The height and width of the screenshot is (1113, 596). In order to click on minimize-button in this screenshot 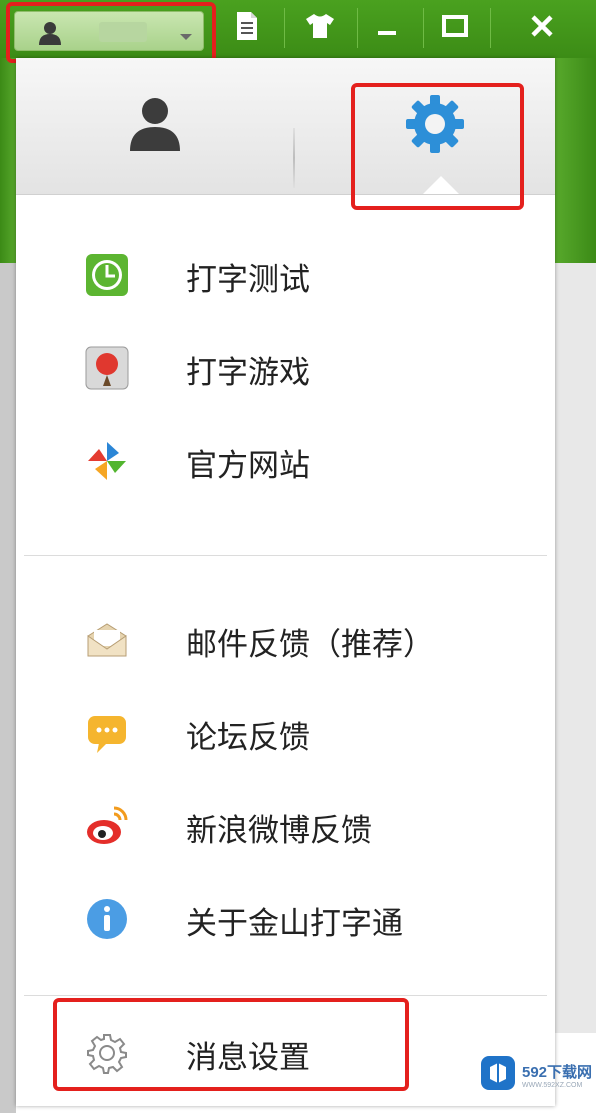, I will do `click(387, 28)`.